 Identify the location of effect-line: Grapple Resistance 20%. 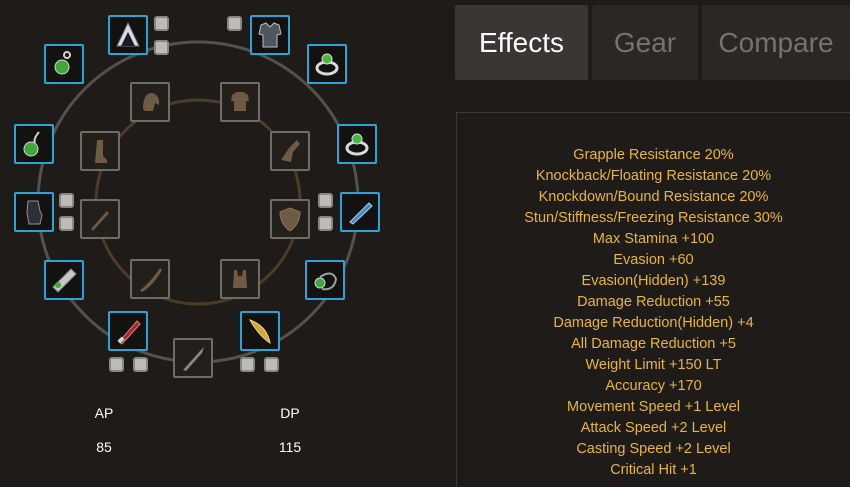
(653, 155).